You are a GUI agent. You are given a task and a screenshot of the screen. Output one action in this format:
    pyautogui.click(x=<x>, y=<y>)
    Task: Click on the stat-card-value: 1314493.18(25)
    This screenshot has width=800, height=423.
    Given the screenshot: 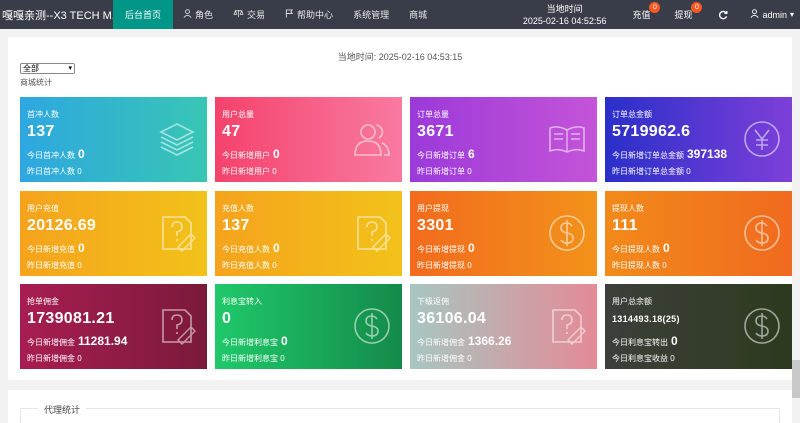 What is the action you would take?
    pyautogui.click(x=646, y=319)
    